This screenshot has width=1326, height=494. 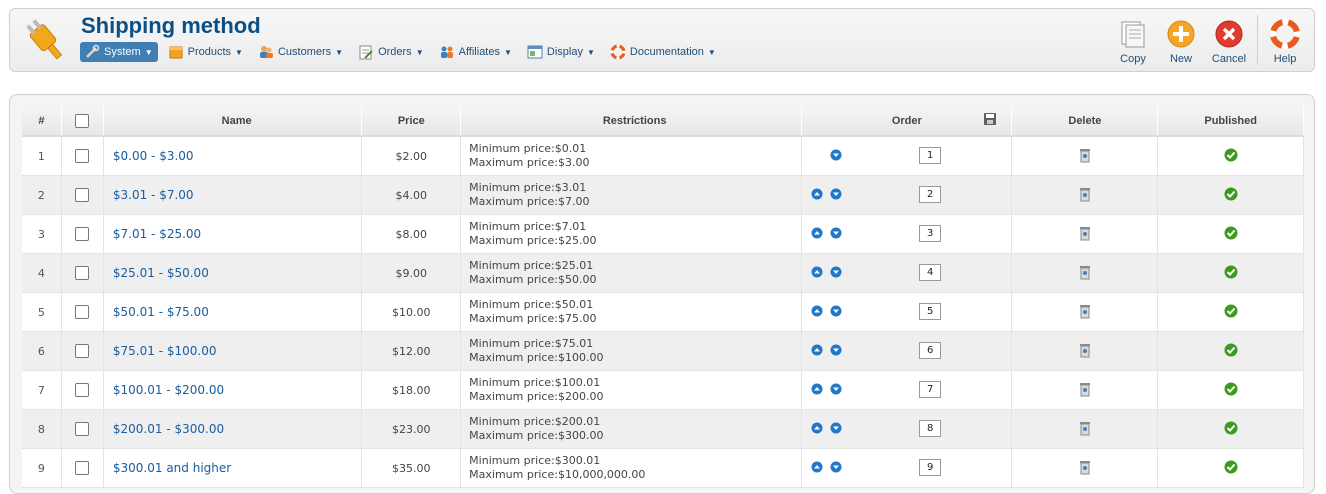 What do you see at coordinates (42, 156) in the screenshot?
I see `row-number: 1` at bounding box center [42, 156].